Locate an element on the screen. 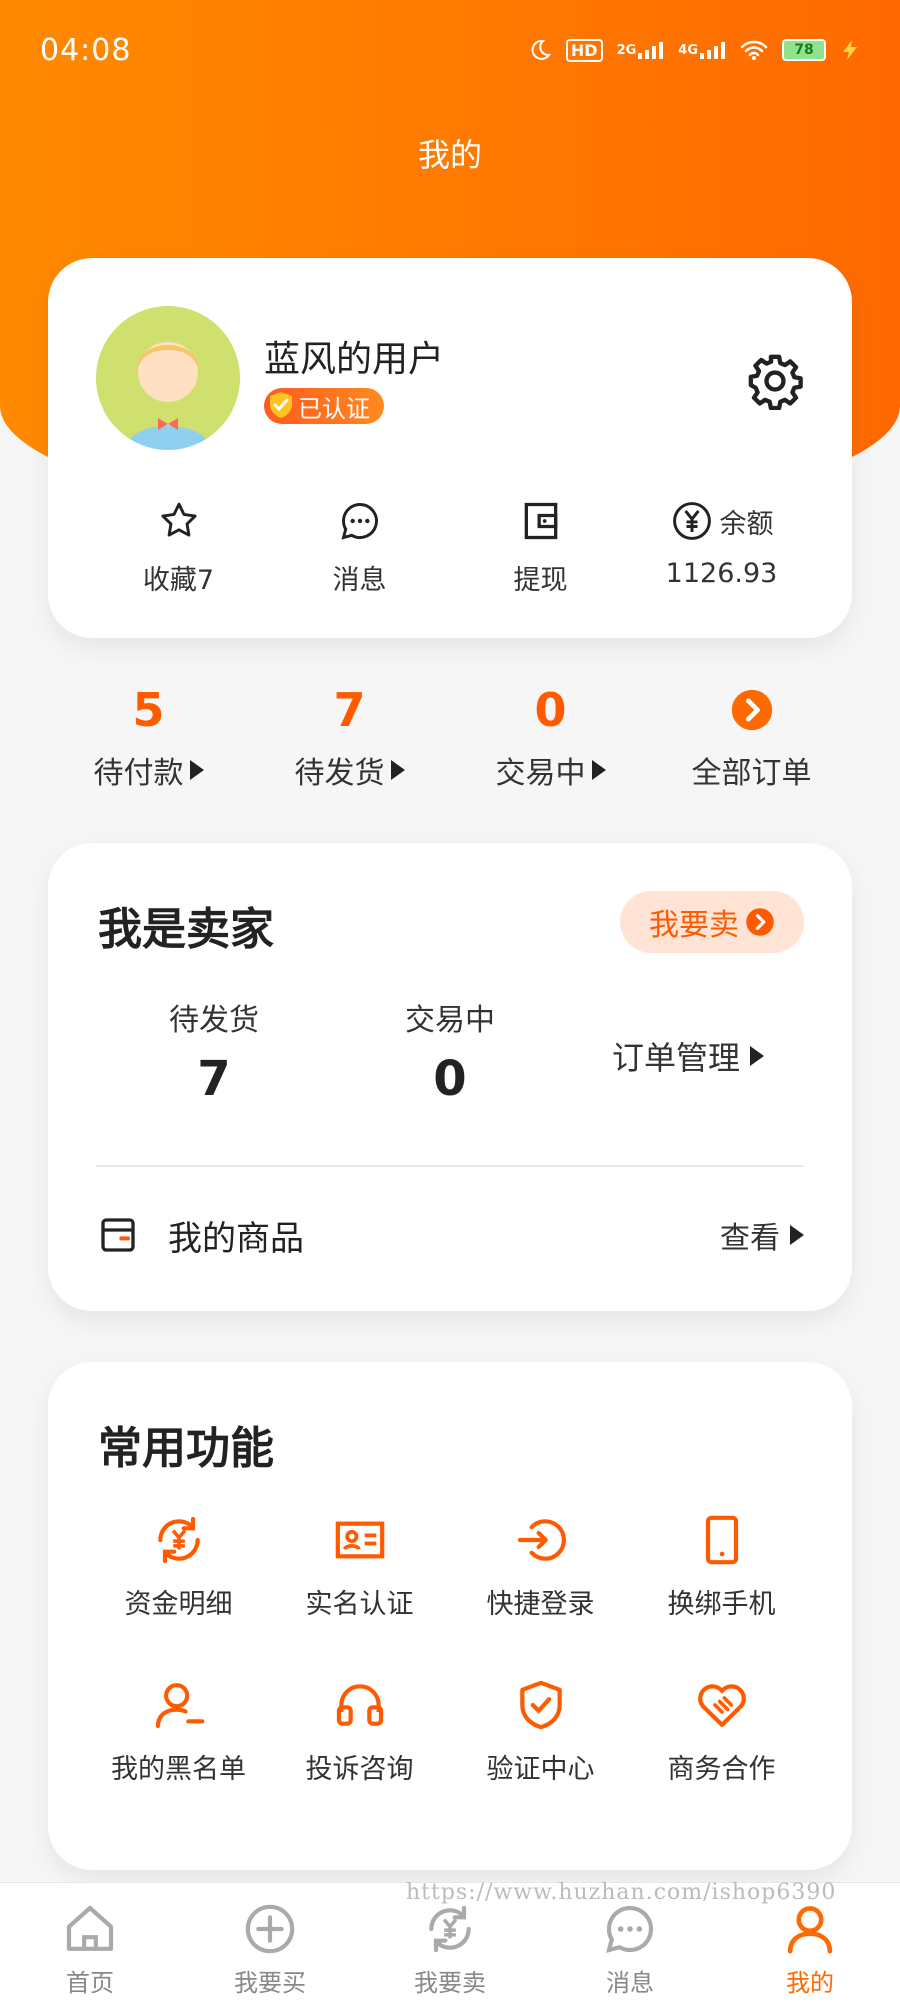 This screenshot has width=900, height=2007. wifi-icon is located at coordinates (754, 50).